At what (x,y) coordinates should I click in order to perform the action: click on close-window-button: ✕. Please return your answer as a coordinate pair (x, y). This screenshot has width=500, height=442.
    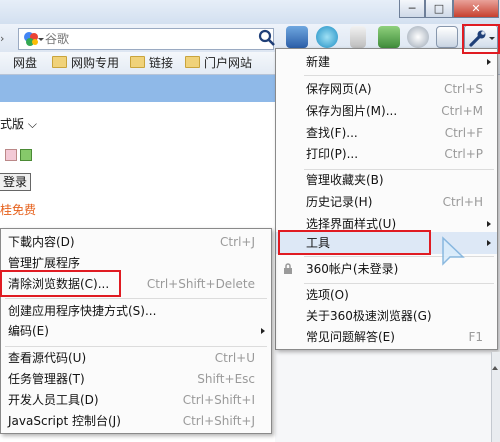
    Looking at the image, I should click on (476, 9).